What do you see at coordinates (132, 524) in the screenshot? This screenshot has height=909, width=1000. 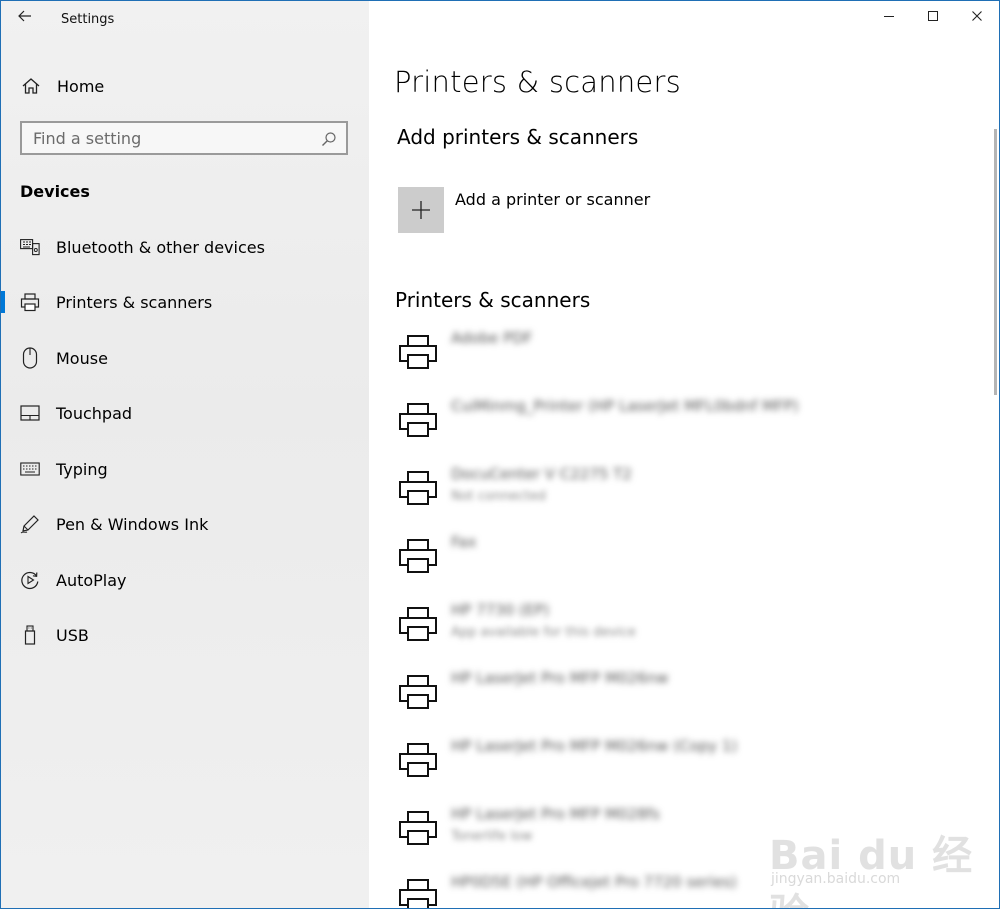 I see `sidebar-item-label: Pen & Windows Ink` at bounding box center [132, 524].